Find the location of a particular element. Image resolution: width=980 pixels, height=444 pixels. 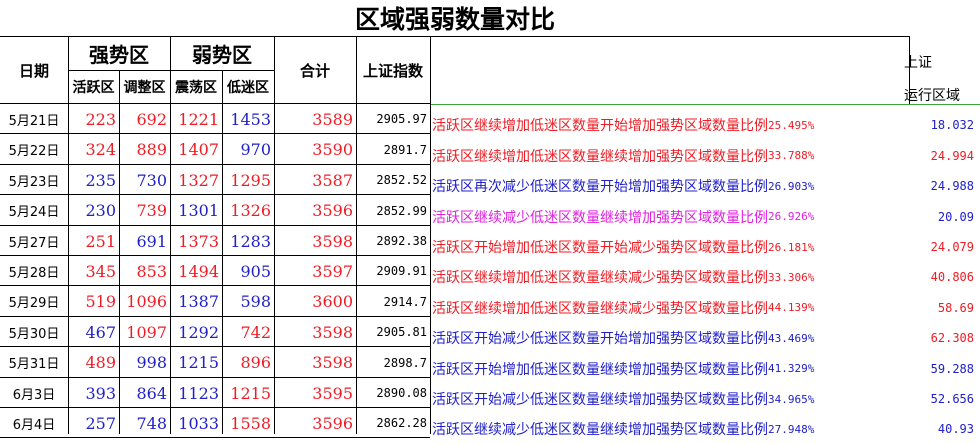

sh-region-value: 18.032 is located at coordinates (952, 125).